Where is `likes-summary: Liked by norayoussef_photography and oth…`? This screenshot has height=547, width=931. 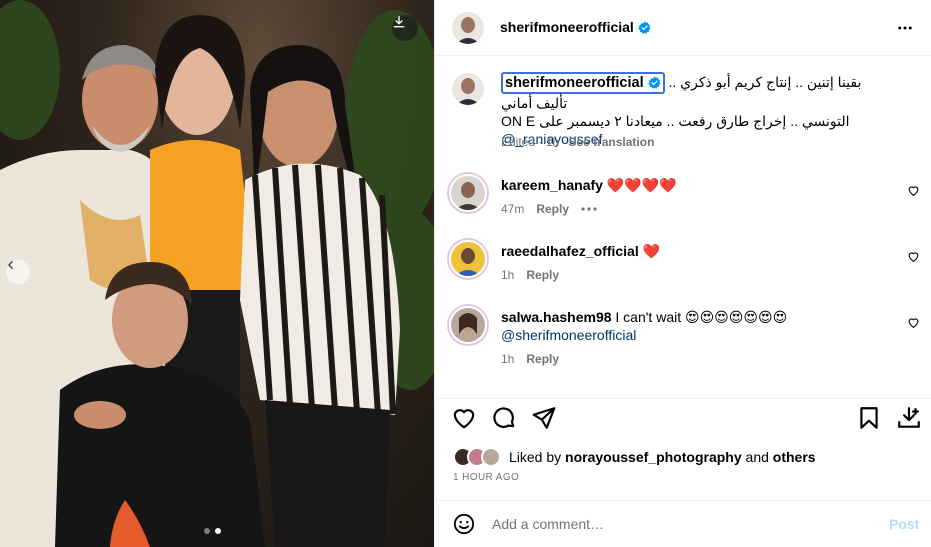 likes-summary: Liked by norayoussef_photography and oth… is located at coordinates (634, 457).